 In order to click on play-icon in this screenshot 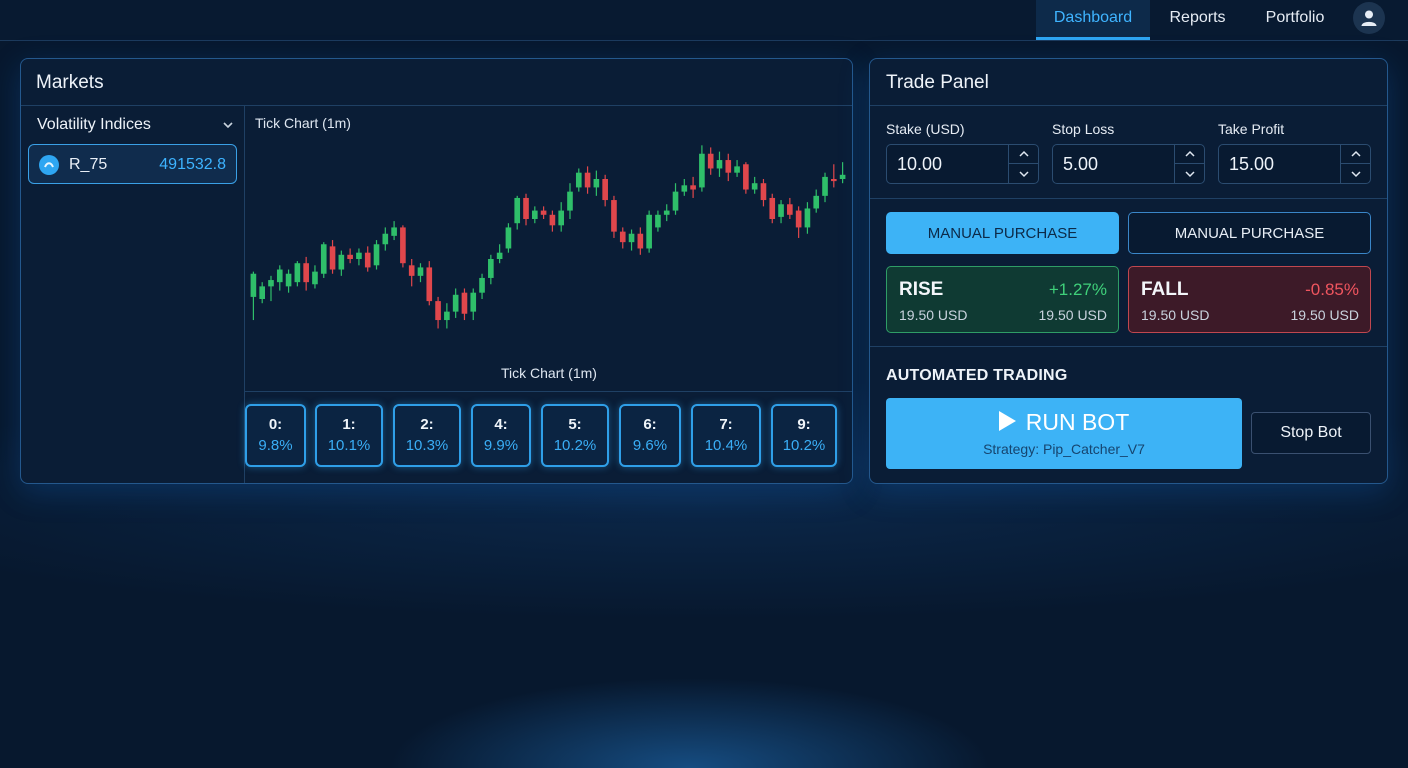, I will do `click(1007, 421)`.